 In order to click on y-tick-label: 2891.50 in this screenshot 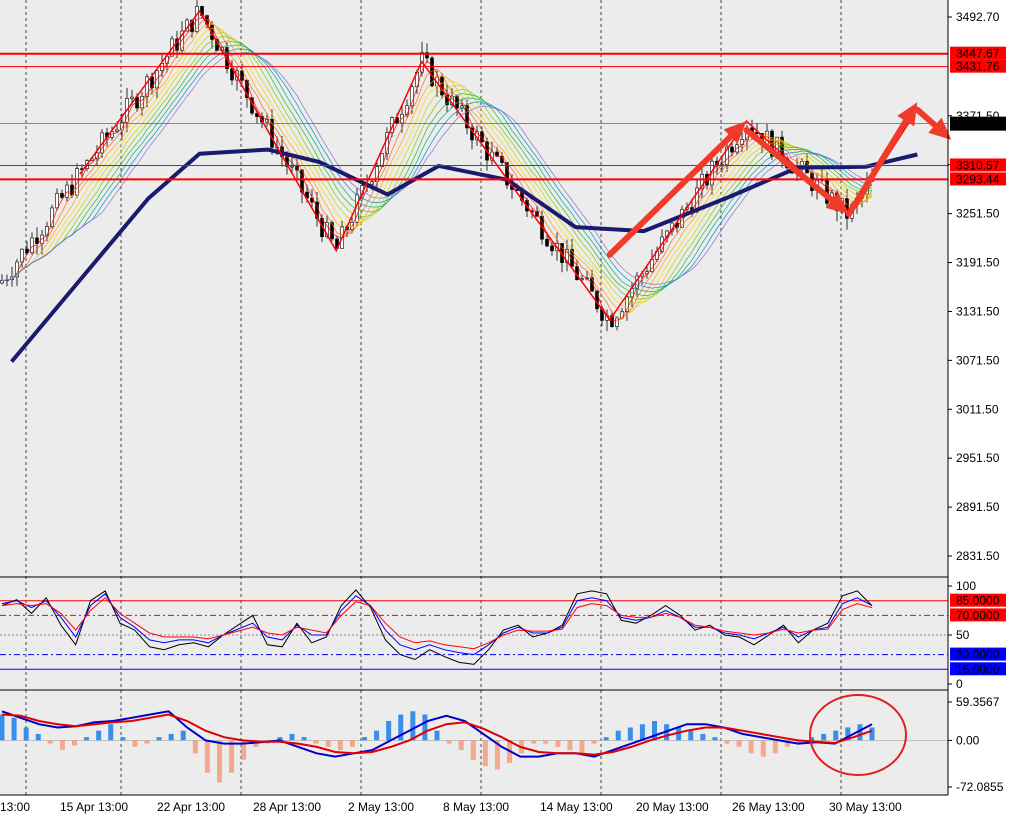, I will do `click(978, 507)`.